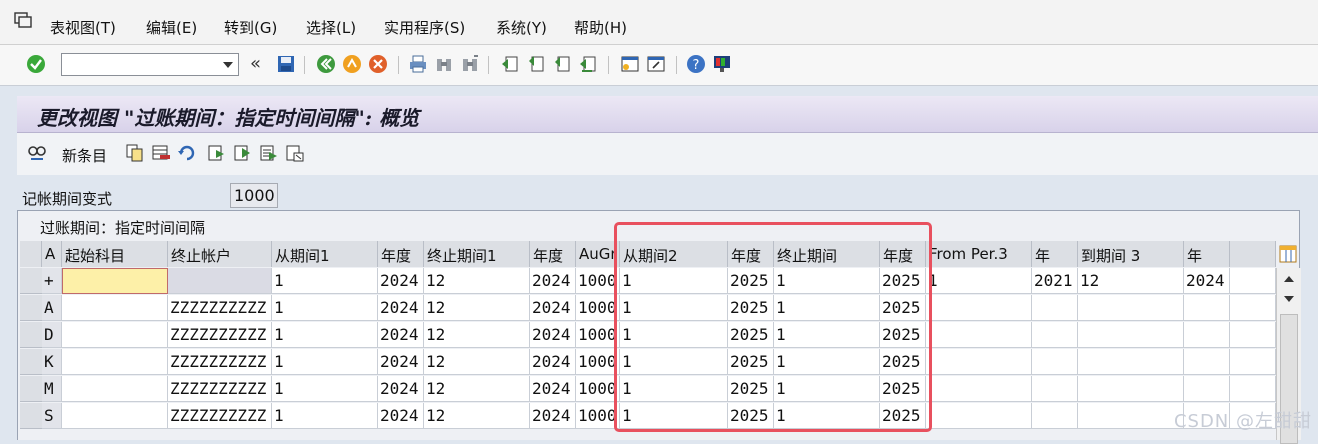 The image size is (1318, 444). I want to click on help-icon: ?, so click(696, 64).